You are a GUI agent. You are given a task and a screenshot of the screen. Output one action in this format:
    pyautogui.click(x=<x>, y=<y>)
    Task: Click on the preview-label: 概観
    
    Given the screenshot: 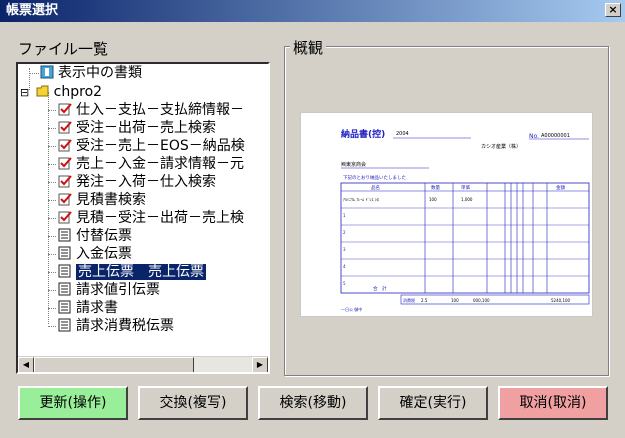 What is the action you would take?
    pyautogui.click(x=308, y=47)
    